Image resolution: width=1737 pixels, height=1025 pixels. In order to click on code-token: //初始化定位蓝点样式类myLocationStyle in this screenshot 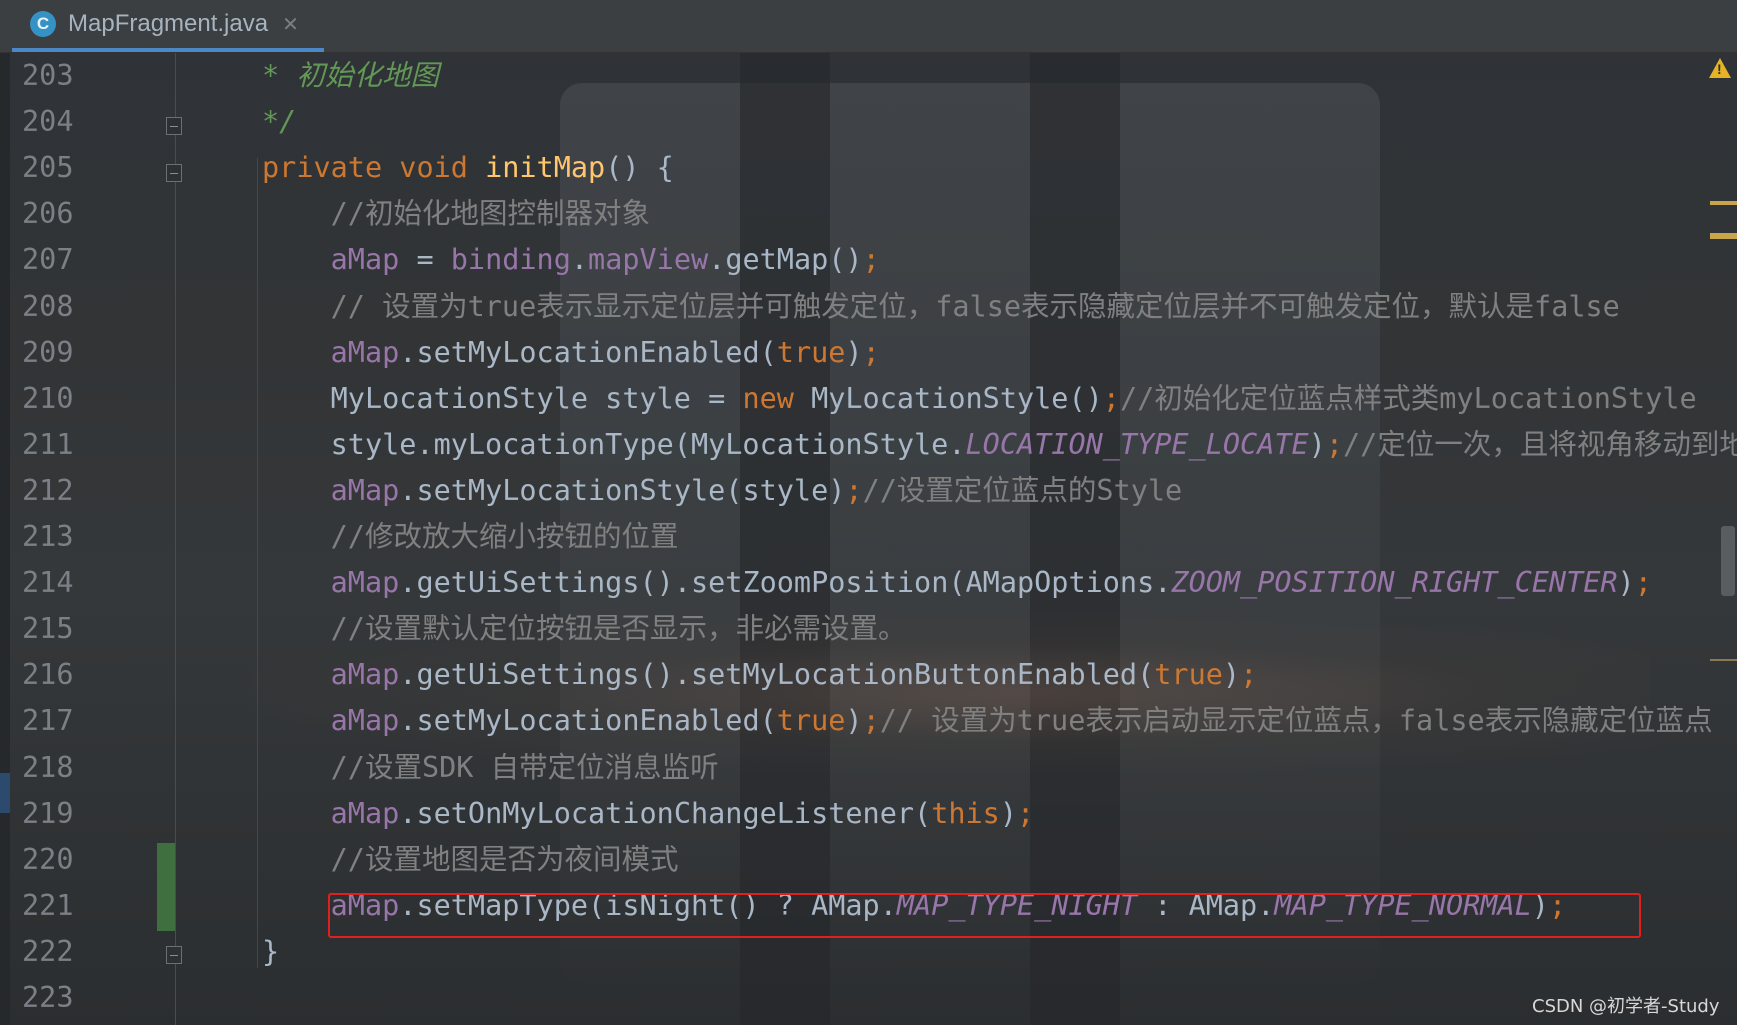, I will do `click(1408, 398)`.